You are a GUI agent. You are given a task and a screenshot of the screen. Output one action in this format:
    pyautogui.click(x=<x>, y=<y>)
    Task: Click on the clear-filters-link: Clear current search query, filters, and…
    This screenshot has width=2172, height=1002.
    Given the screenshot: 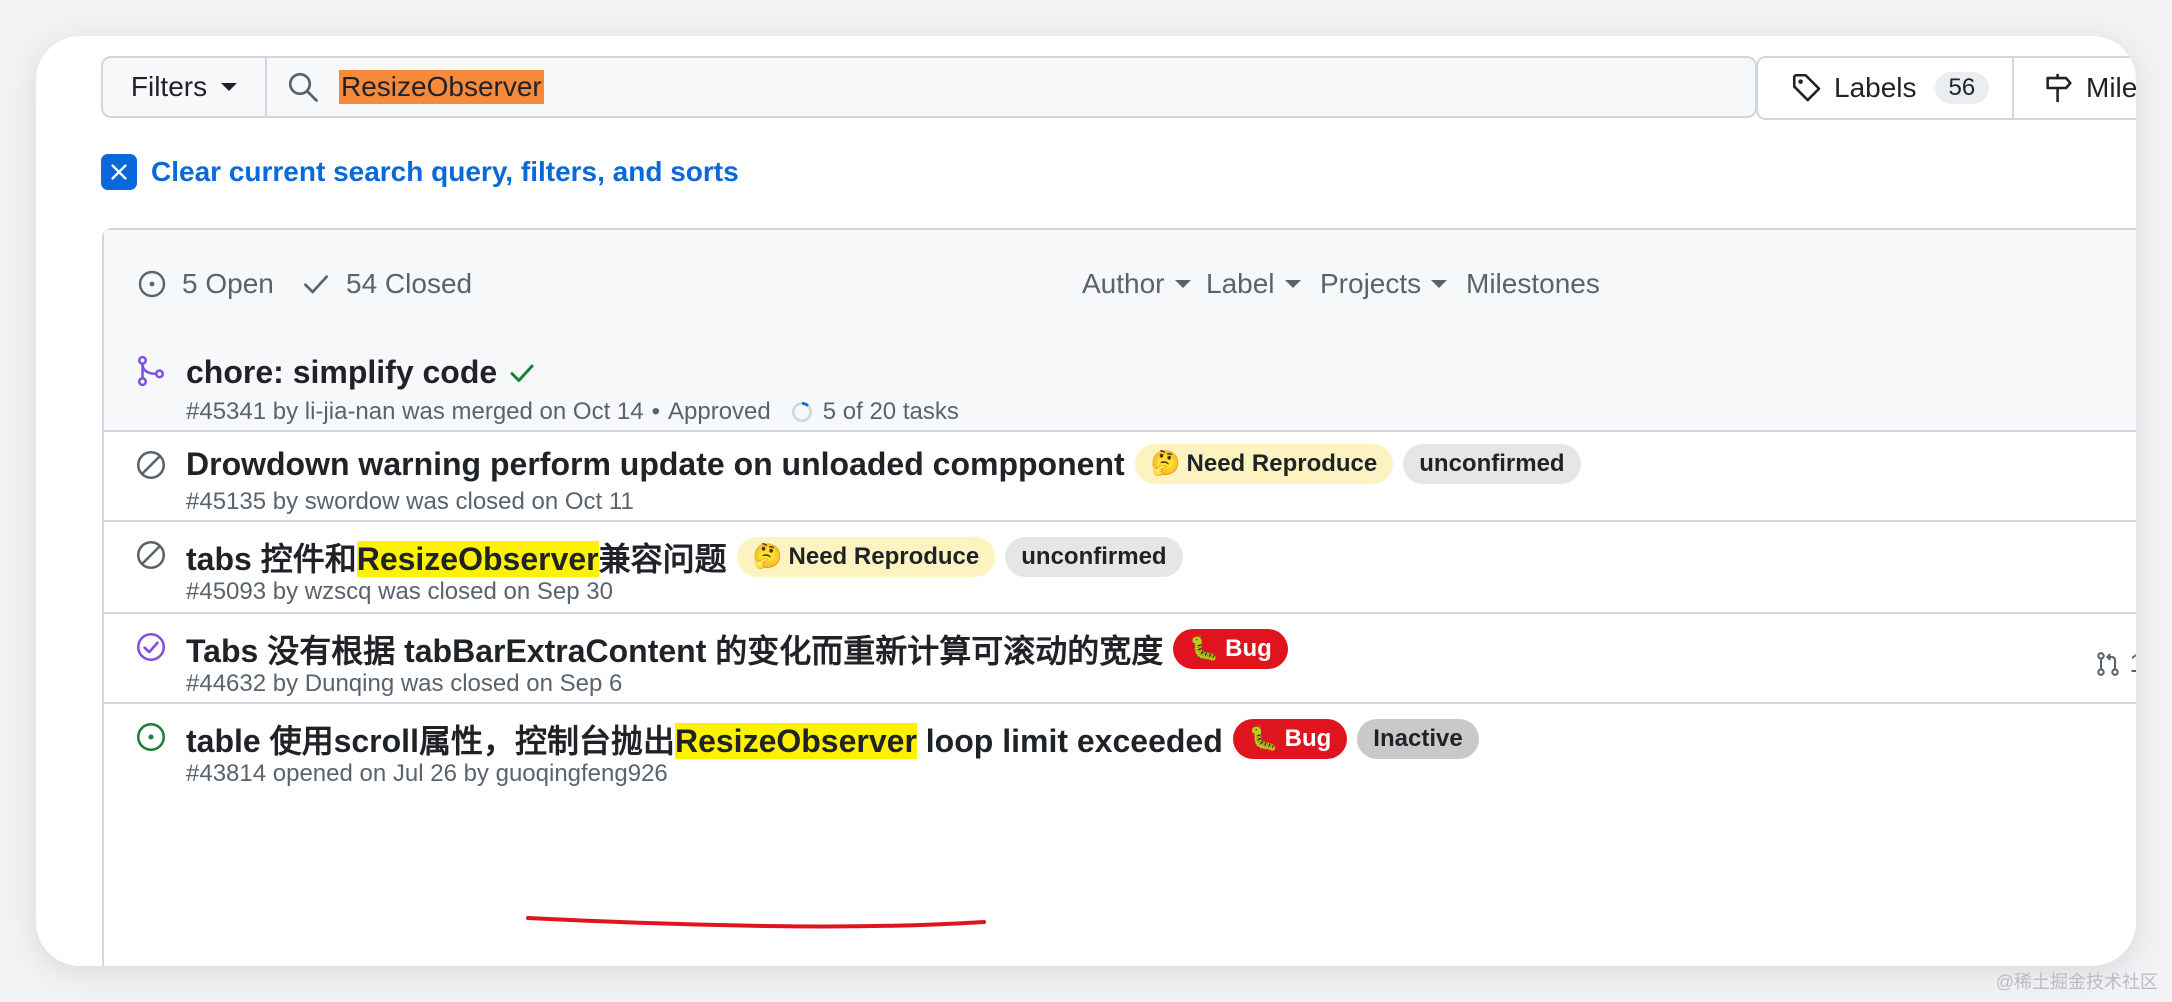 What is the action you would take?
    pyautogui.click(x=420, y=172)
    